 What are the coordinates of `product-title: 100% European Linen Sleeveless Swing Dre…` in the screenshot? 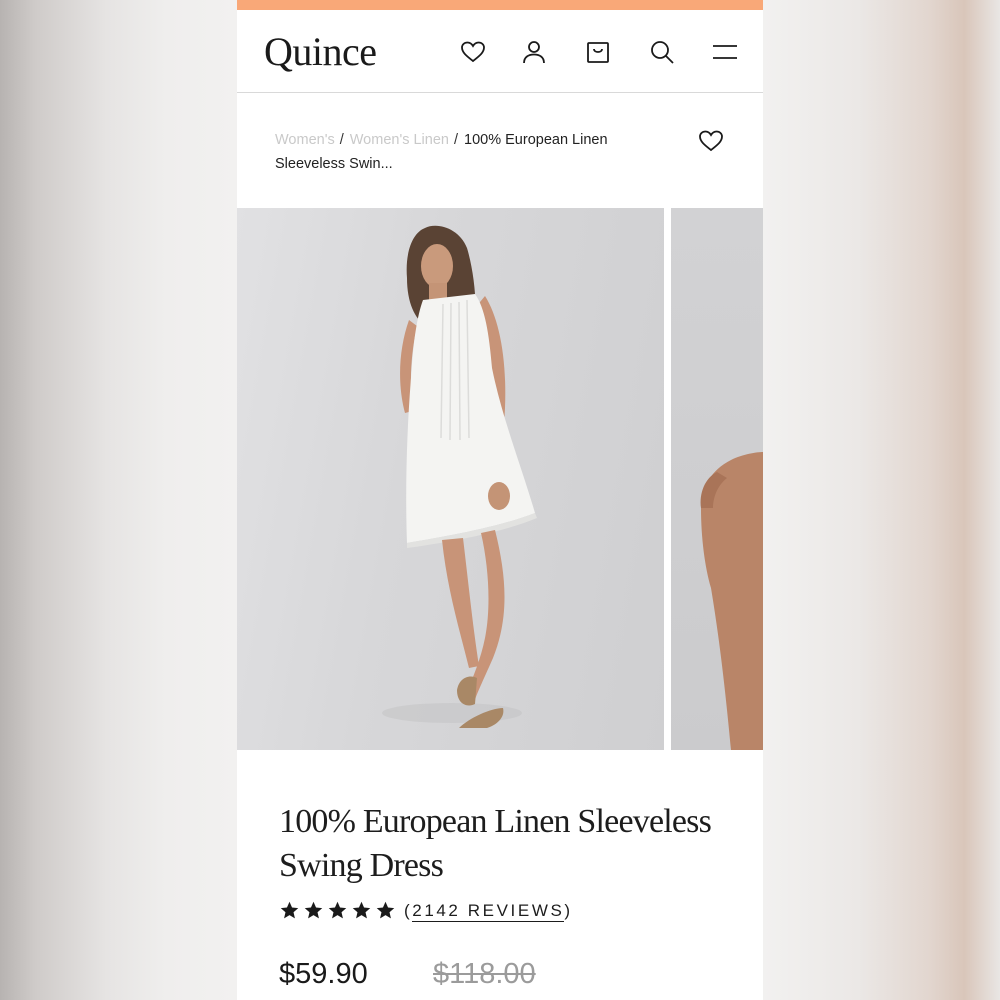 It's located at (495, 843).